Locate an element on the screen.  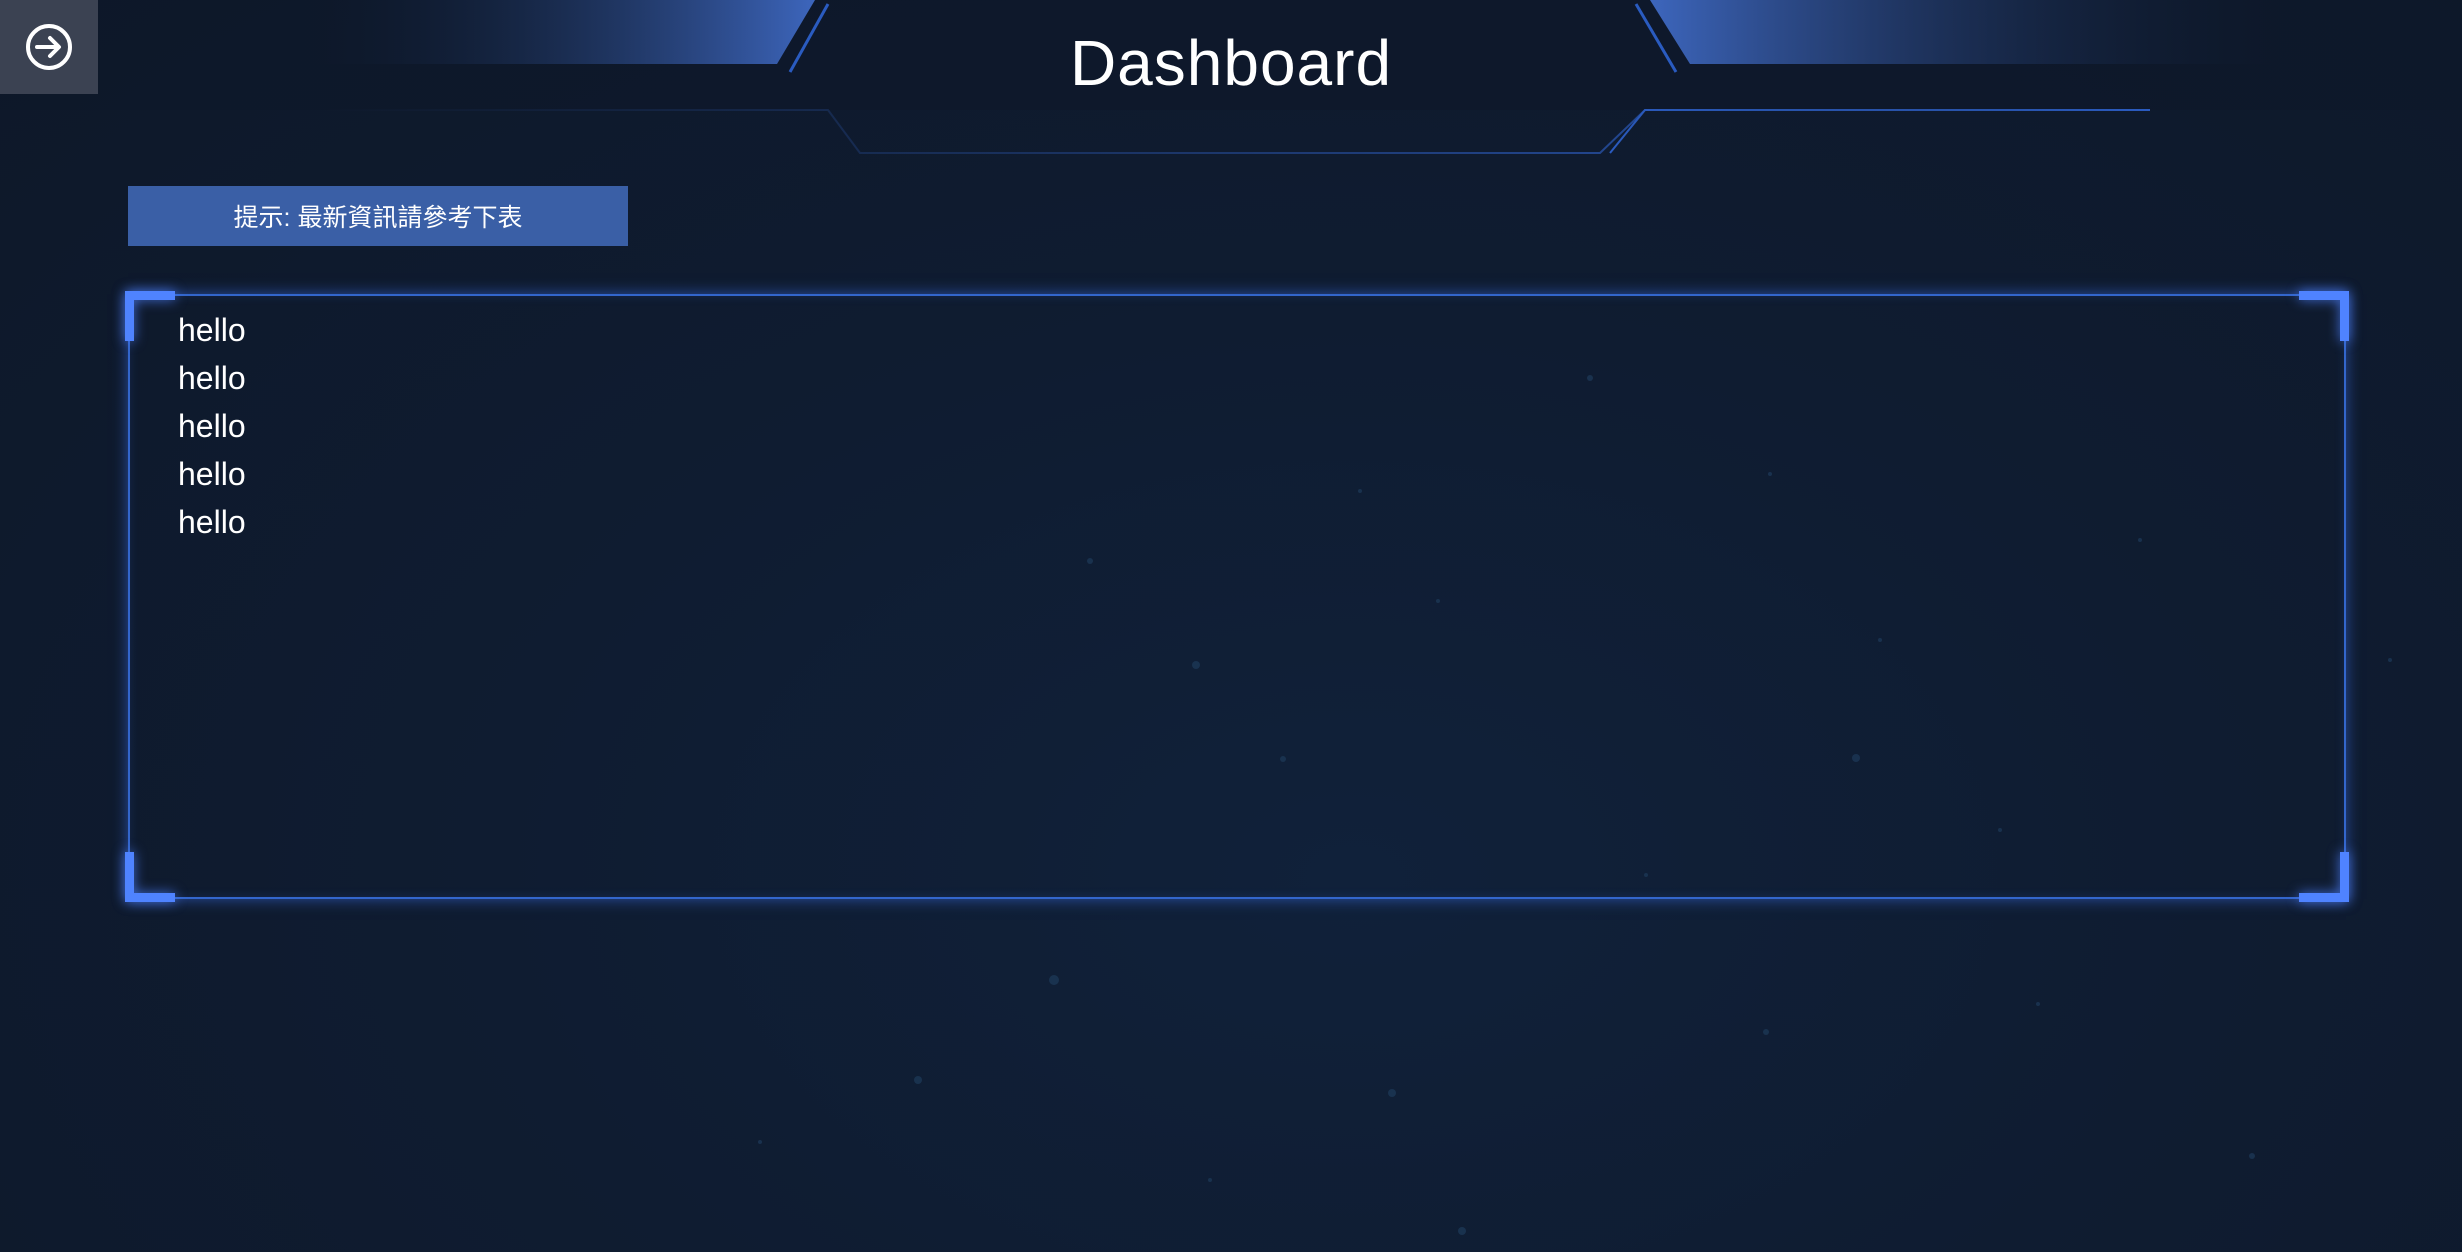
notice-text: 提示: 最新資訊請參考下表 is located at coordinates (378, 218).